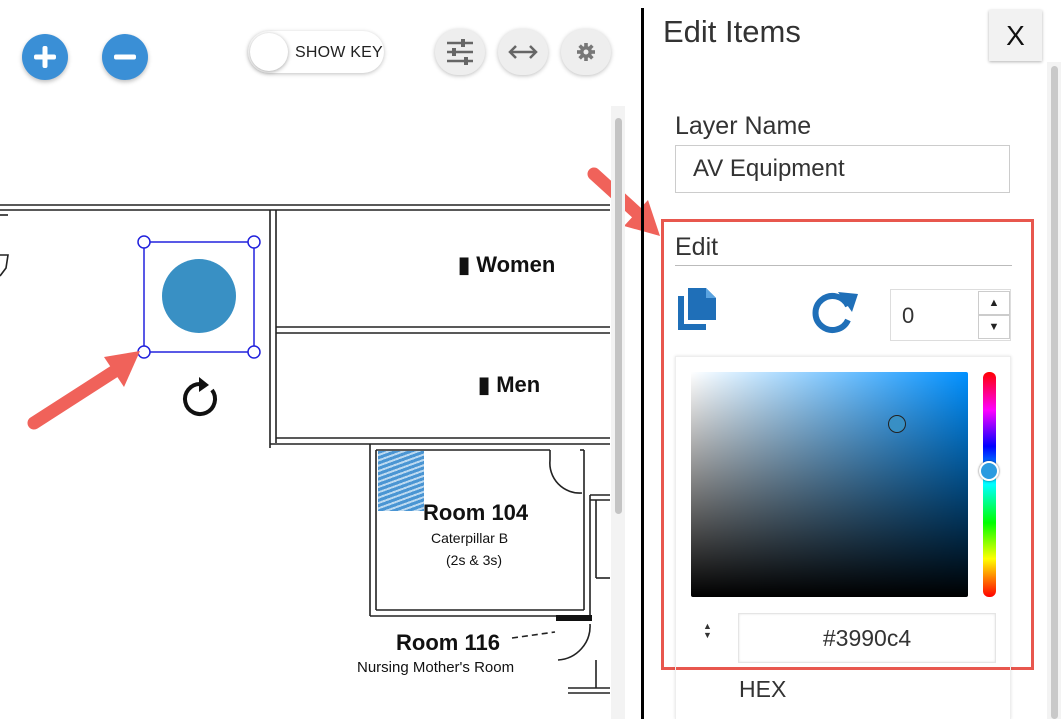  I want to click on men-restroom: ▮ Men, so click(509, 385).